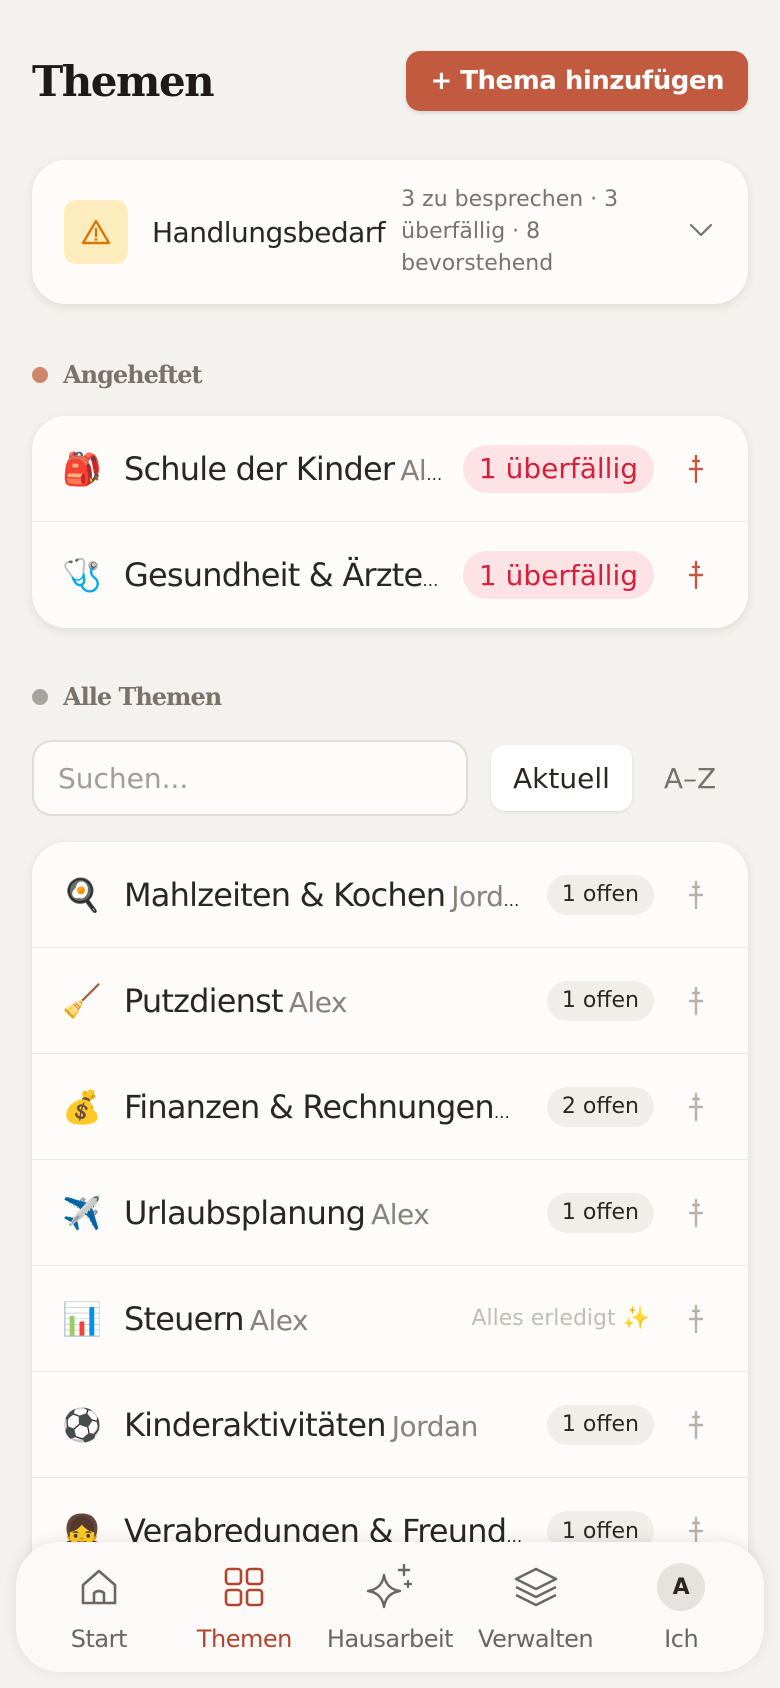  What do you see at coordinates (82, 575) in the screenshot?
I see `stethoscope-icon: 🩺` at bounding box center [82, 575].